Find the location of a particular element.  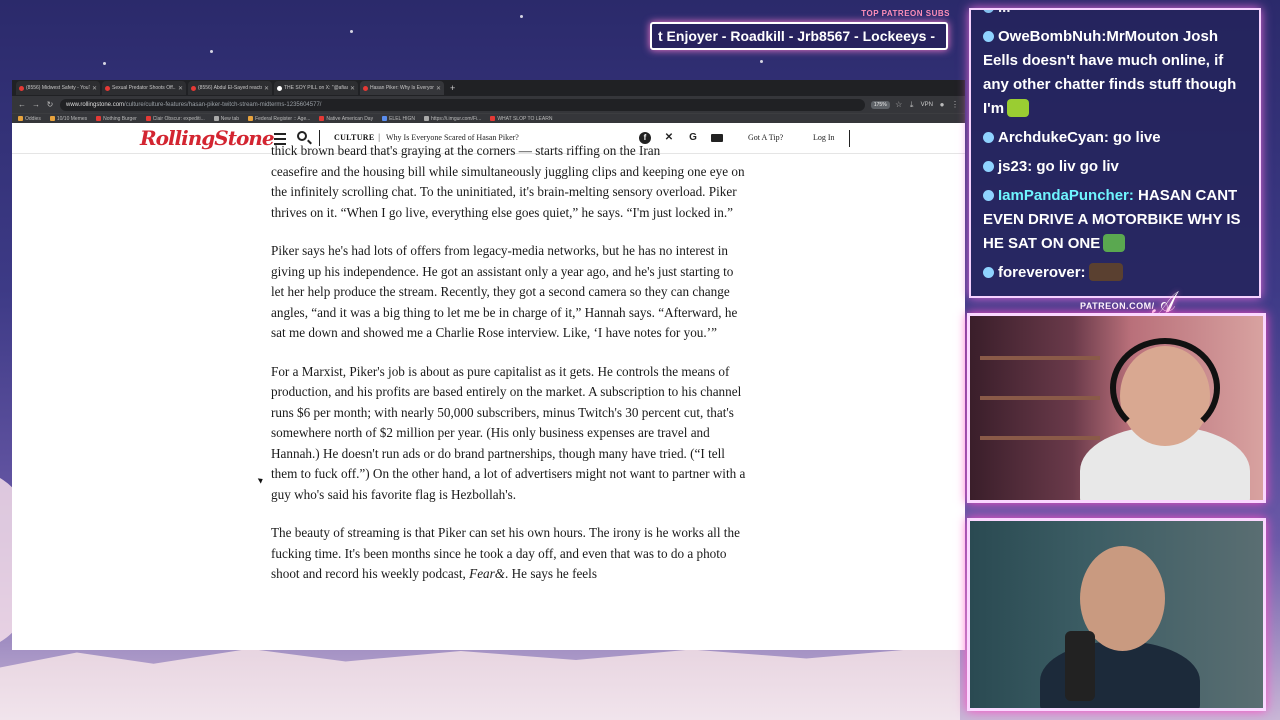

browser-tab: THE SOY PILL on X: "@afiacc...✕ is located at coordinates (316, 88).